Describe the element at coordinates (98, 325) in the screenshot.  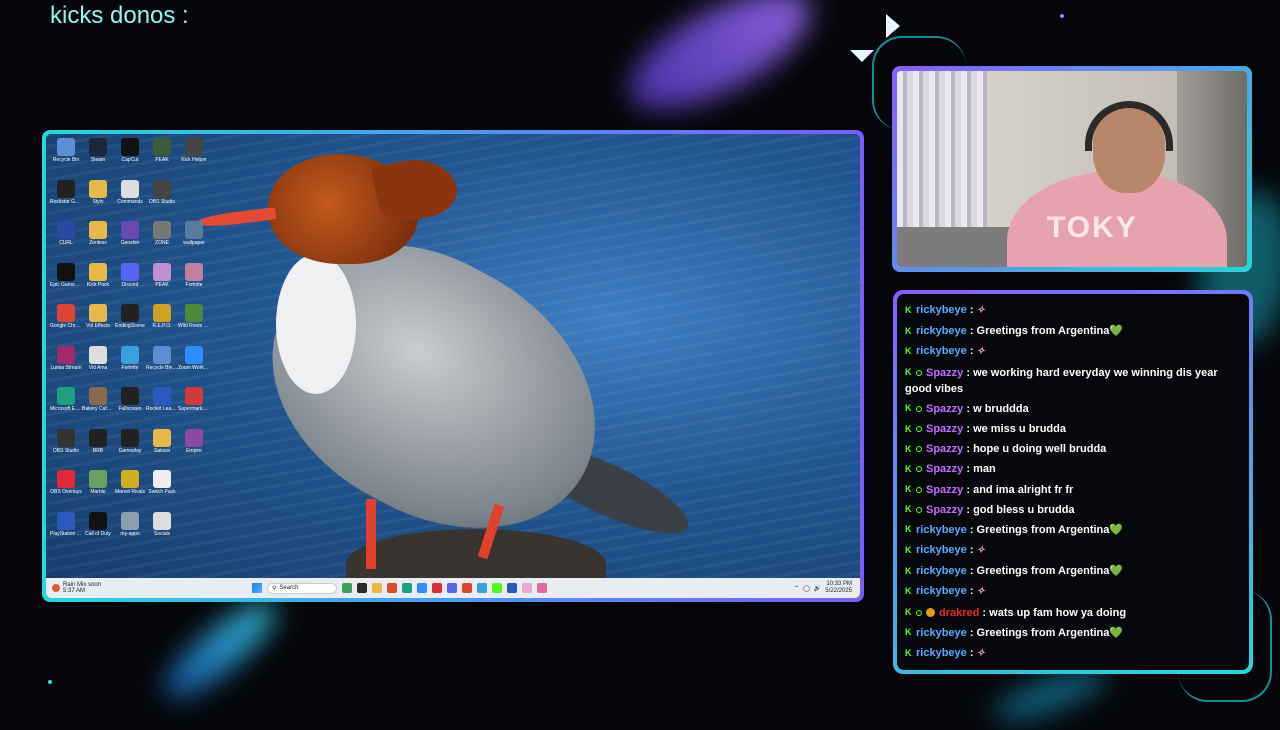
I see `desktop-icon: Vid Effects` at that location.